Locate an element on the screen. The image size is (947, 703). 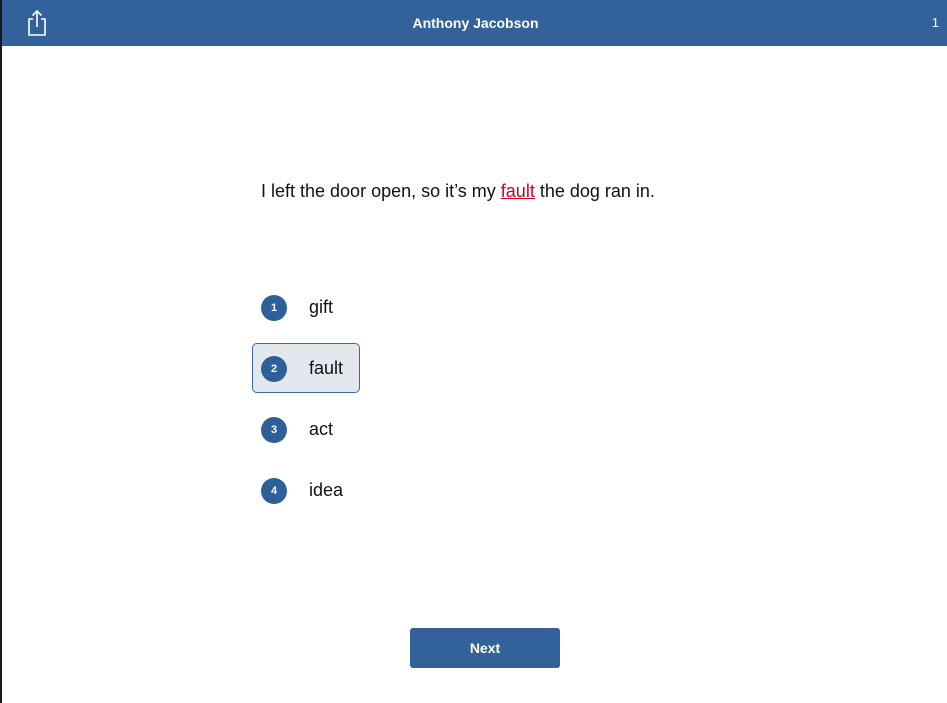
next-button: Next is located at coordinates (485, 648).